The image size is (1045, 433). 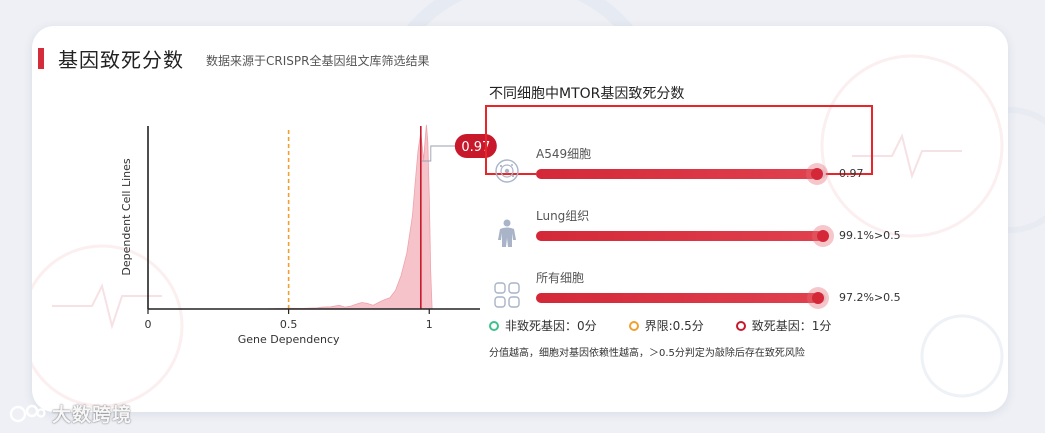 What do you see at coordinates (429, 324) in the screenshot?
I see `x-tick-label: 1` at bounding box center [429, 324].